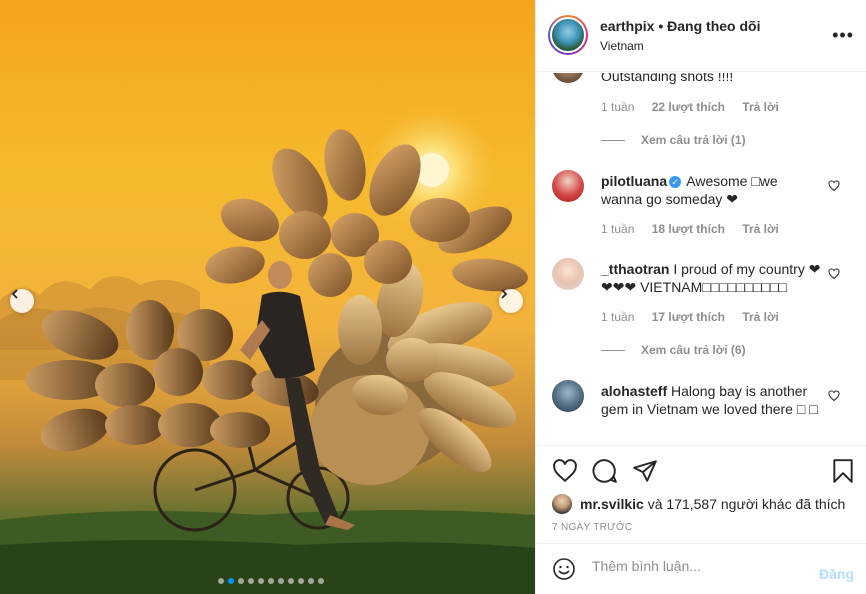 The width and height of the screenshot is (866, 594). I want to click on author-line: earthpix • Đang theo dõi, so click(680, 26).